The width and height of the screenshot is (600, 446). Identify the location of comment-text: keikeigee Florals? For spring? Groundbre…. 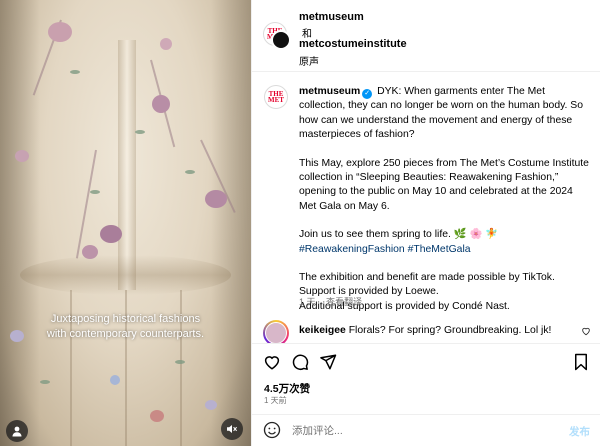
(425, 330).